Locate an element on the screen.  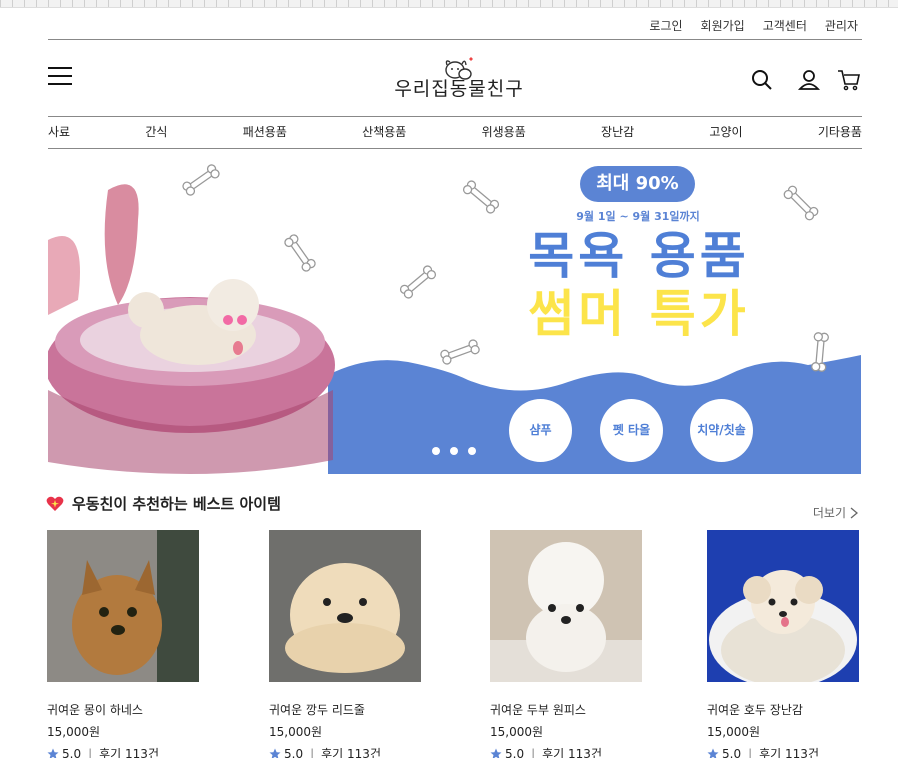
more-label: 더보기 is located at coordinates (829, 513).